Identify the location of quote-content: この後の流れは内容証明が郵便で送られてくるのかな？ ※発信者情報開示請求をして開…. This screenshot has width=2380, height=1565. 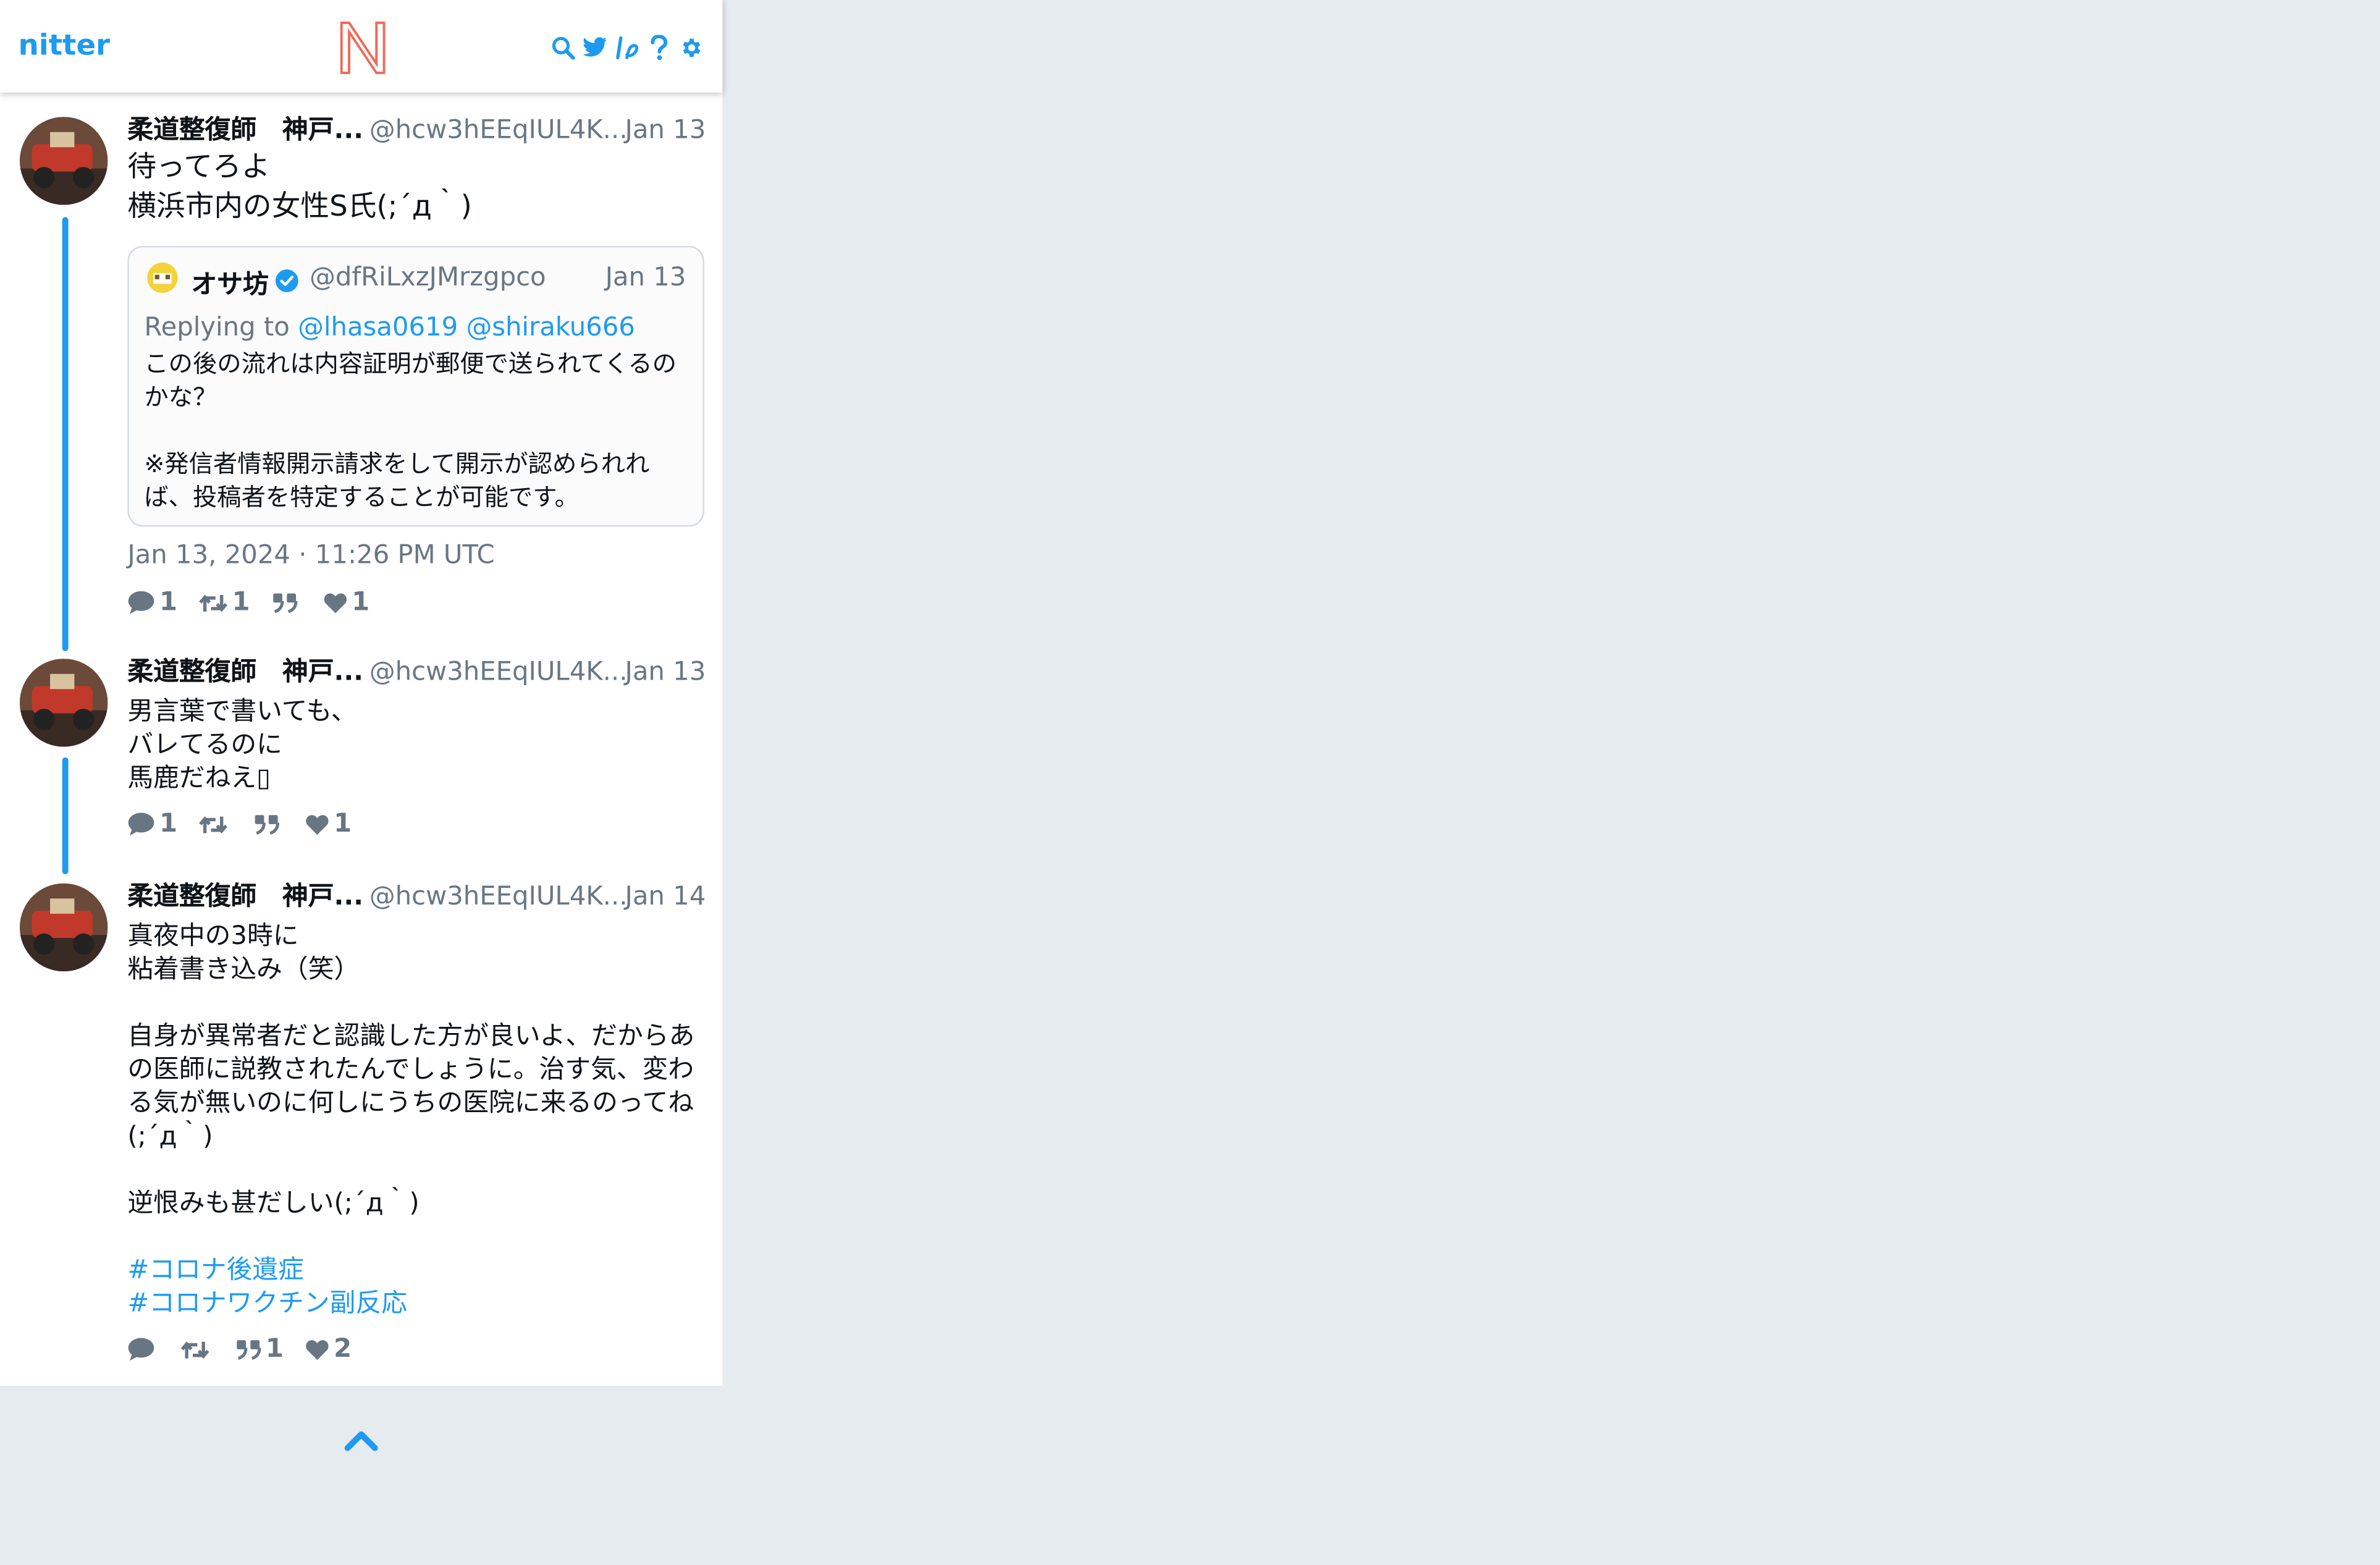
(411, 431).